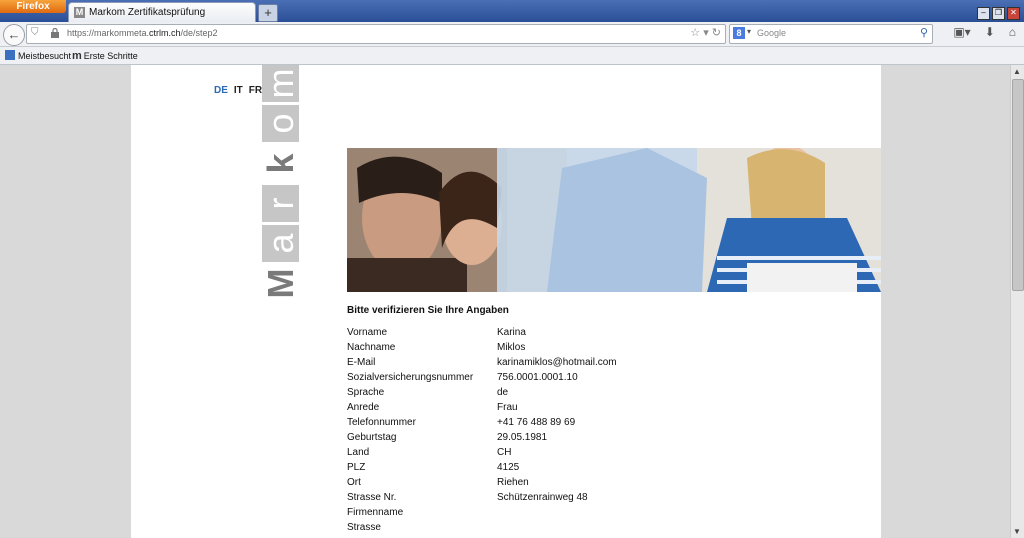 The image size is (1024, 538). Describe the element at coordinates (35, 32) in the screenshot. I see `shield-icon: ⛉` at that location.